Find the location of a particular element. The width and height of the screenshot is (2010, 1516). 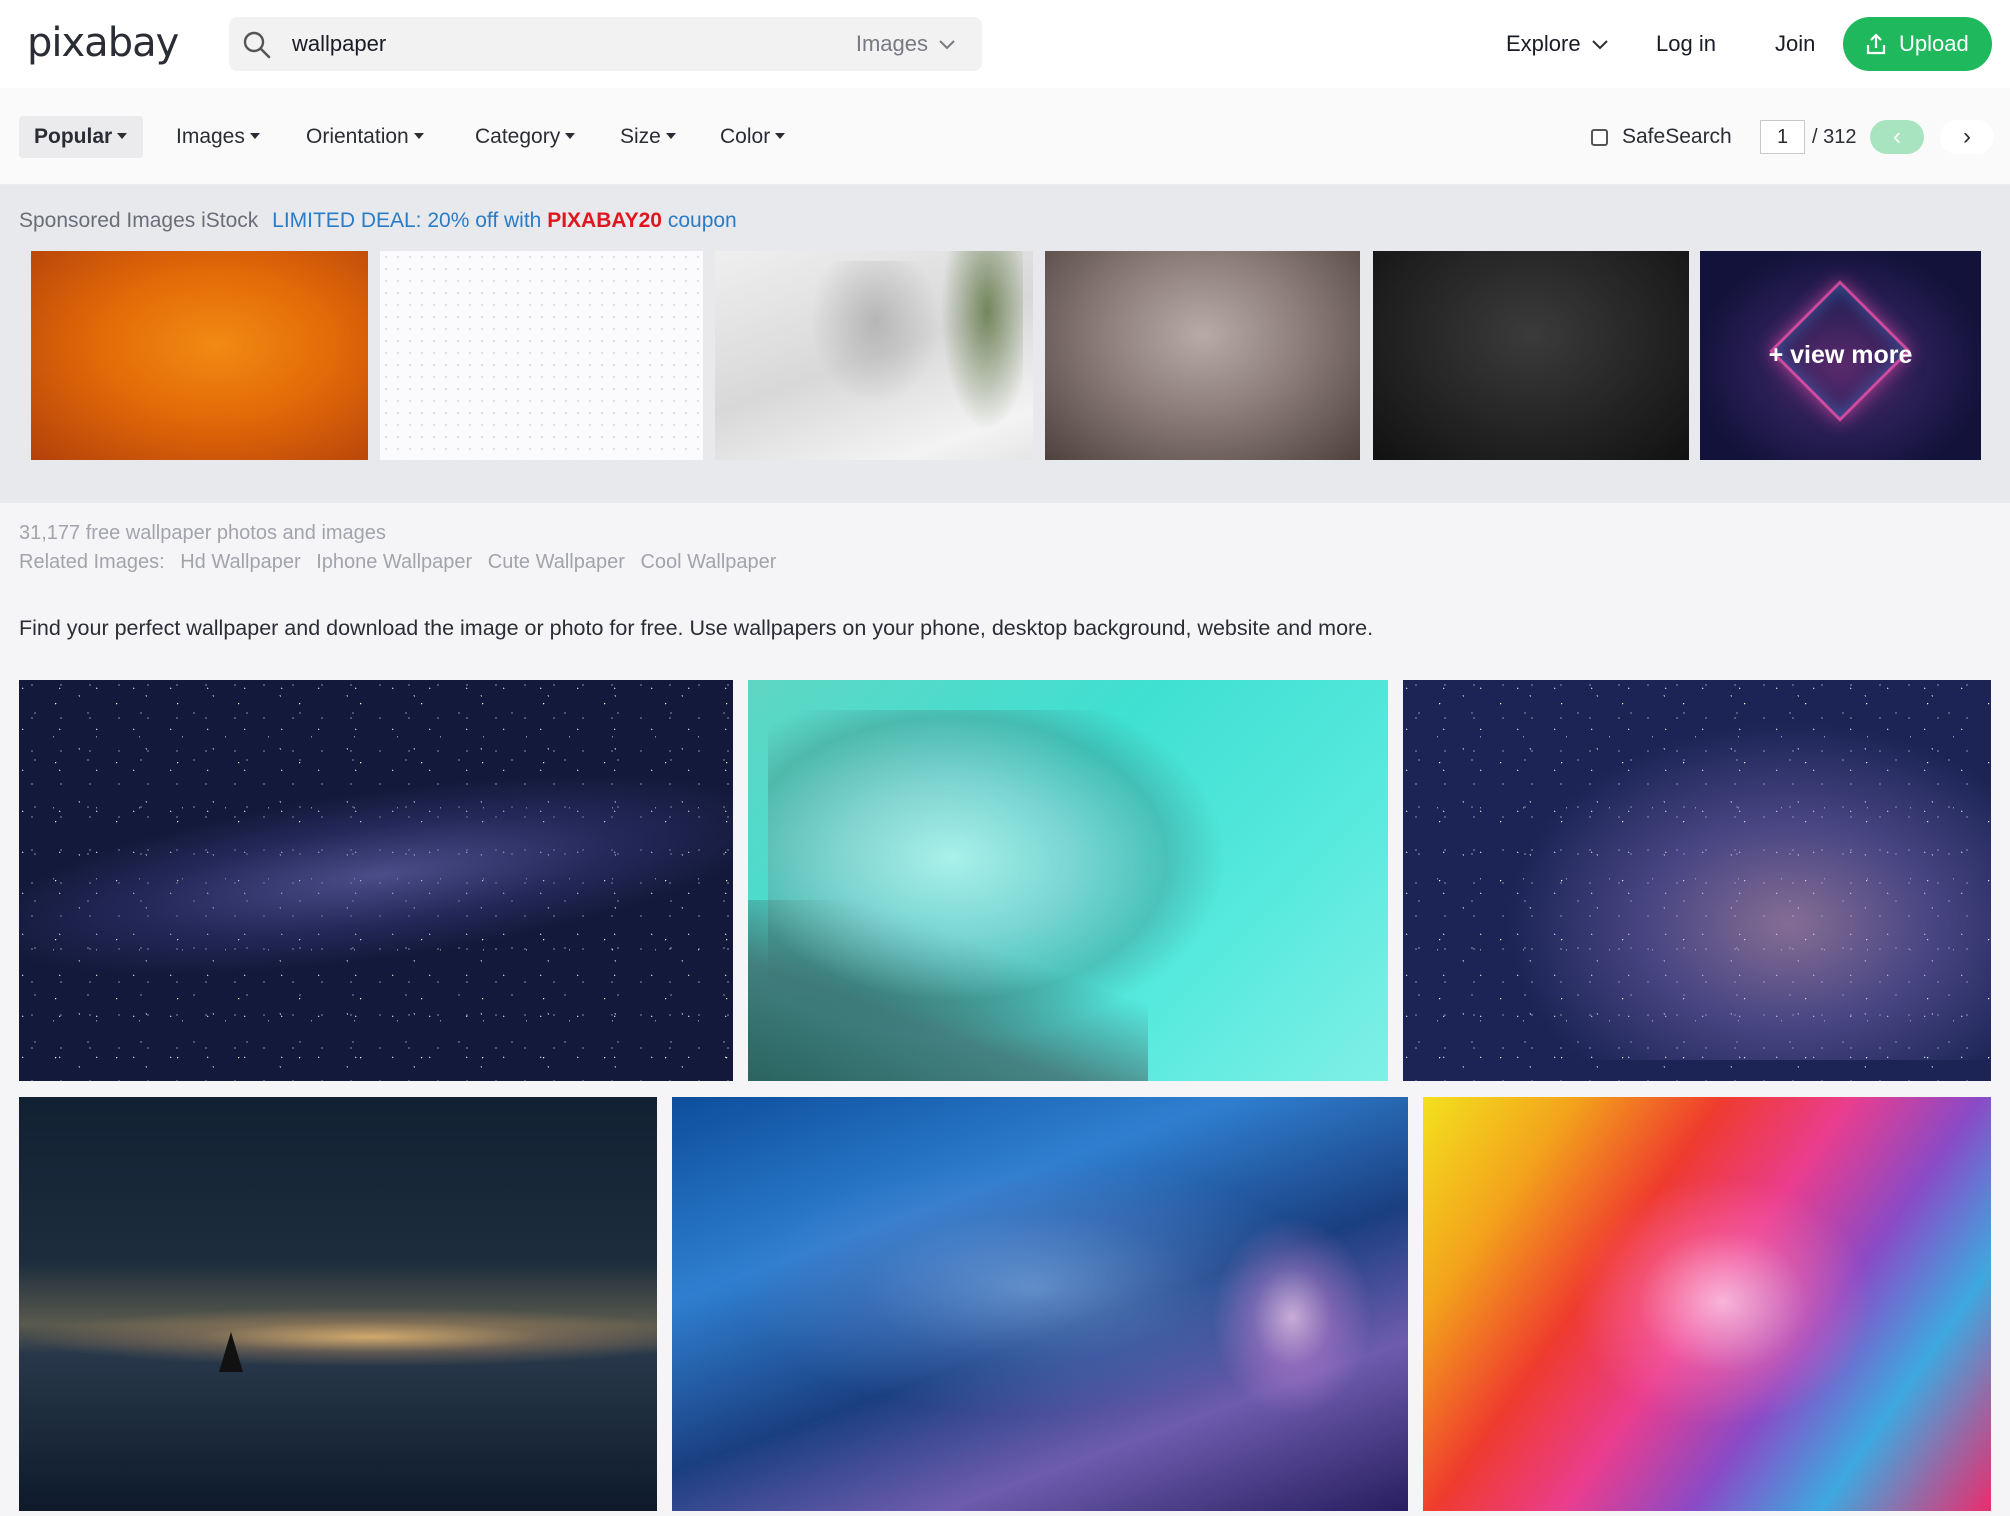

page-number-input: 1 is located at coordinates (1782, 137).